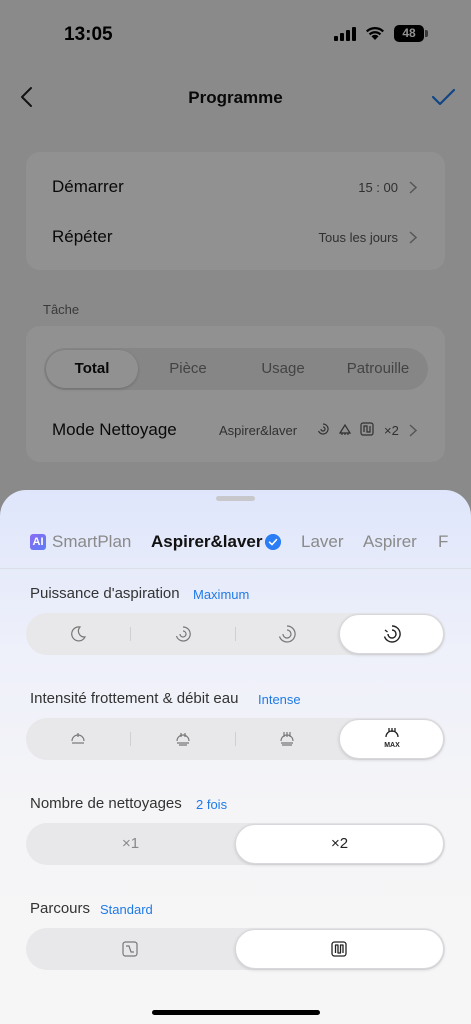  Describe the element at coordinates (130, 844) in the screenshot. I see `passes-option-1: ×1` at that location.